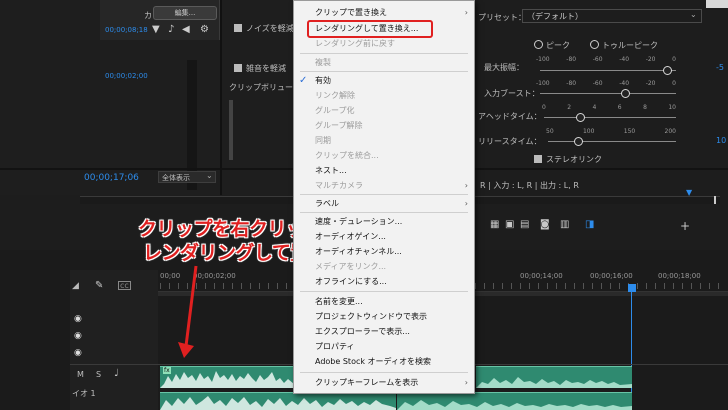 The image size is (728, 410). I want to click on max-amp-value: -5, so click(720, 67).